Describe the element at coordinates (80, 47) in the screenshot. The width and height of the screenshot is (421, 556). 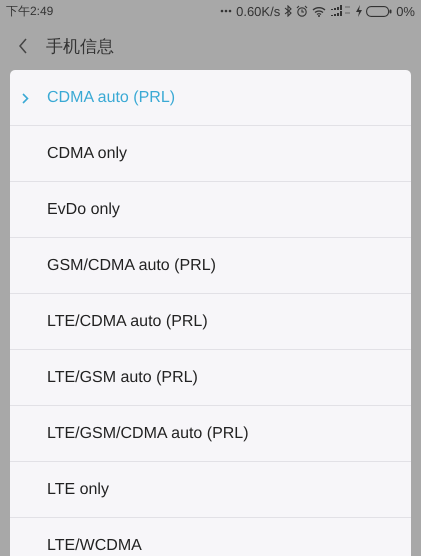
I see `page-title: 手机信息` at that location.